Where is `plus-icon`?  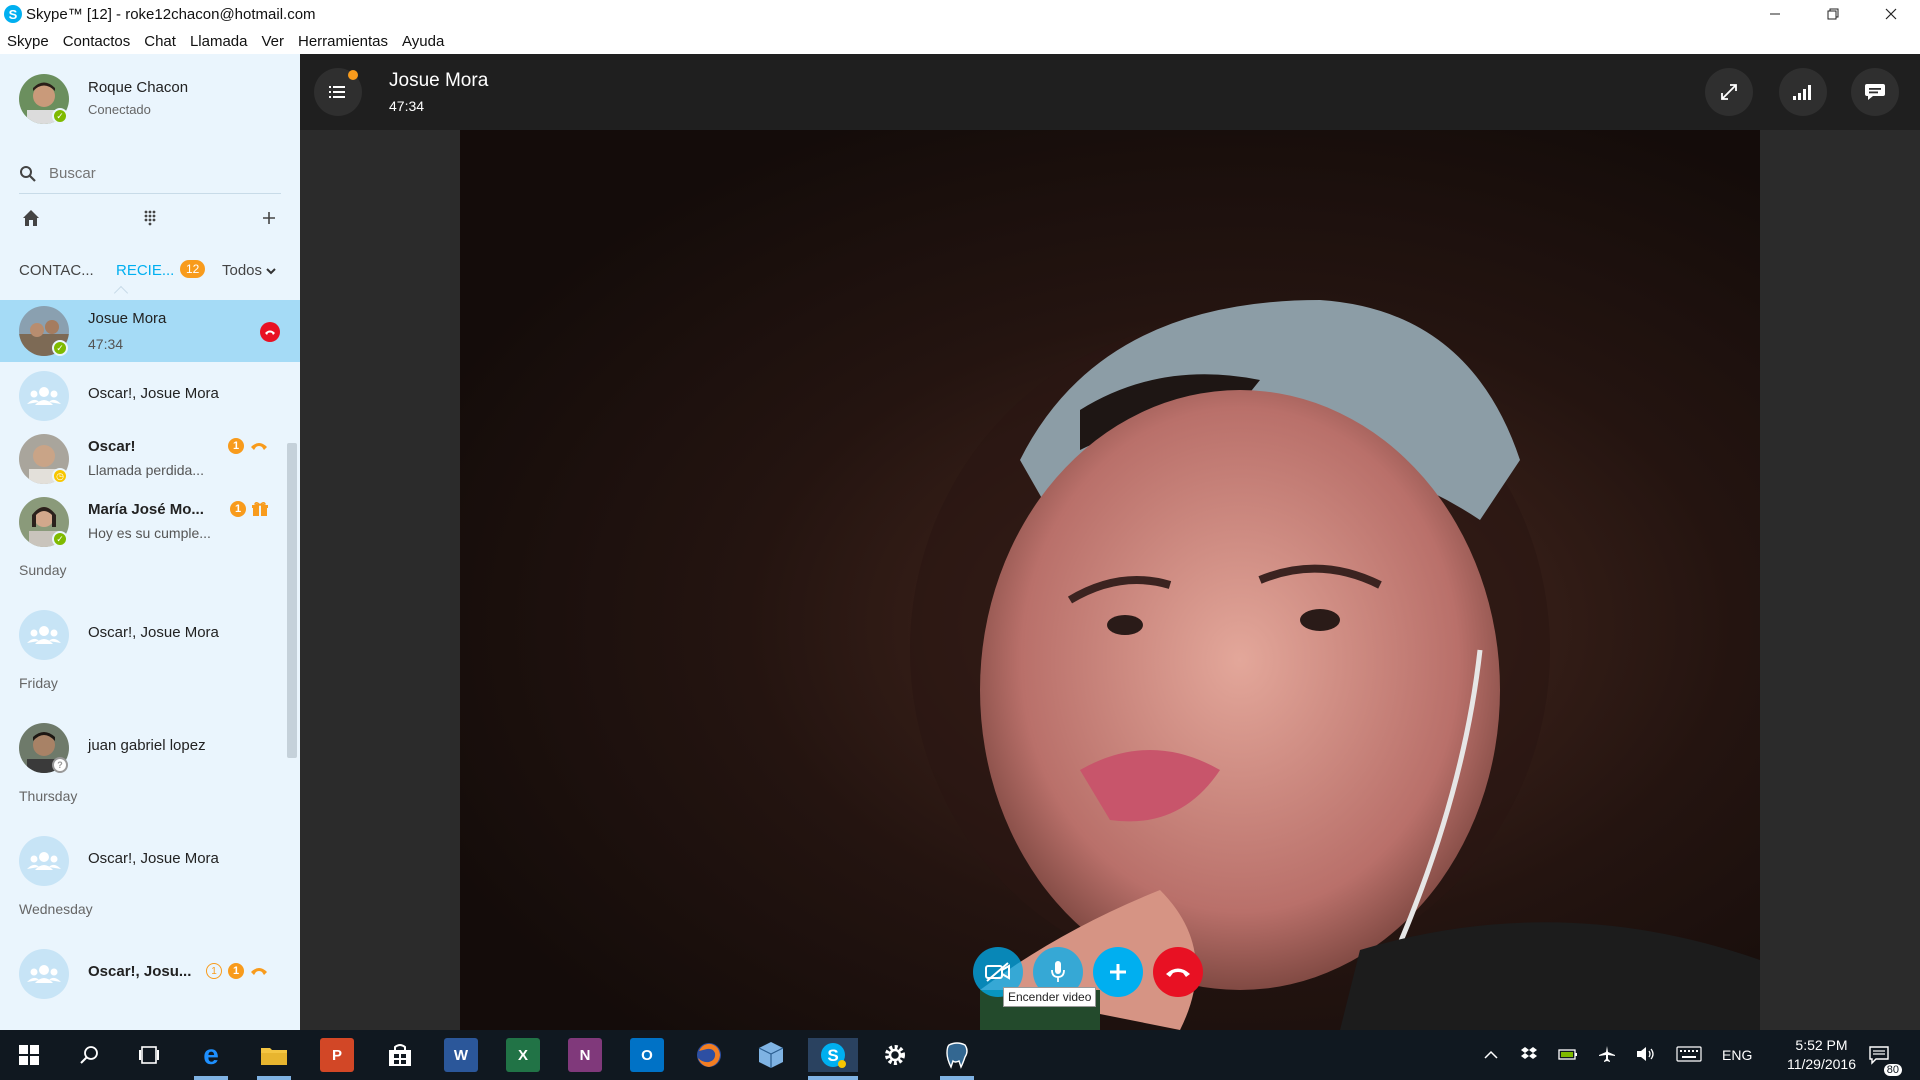 plus-icon is located at coordinates (1118, 972).